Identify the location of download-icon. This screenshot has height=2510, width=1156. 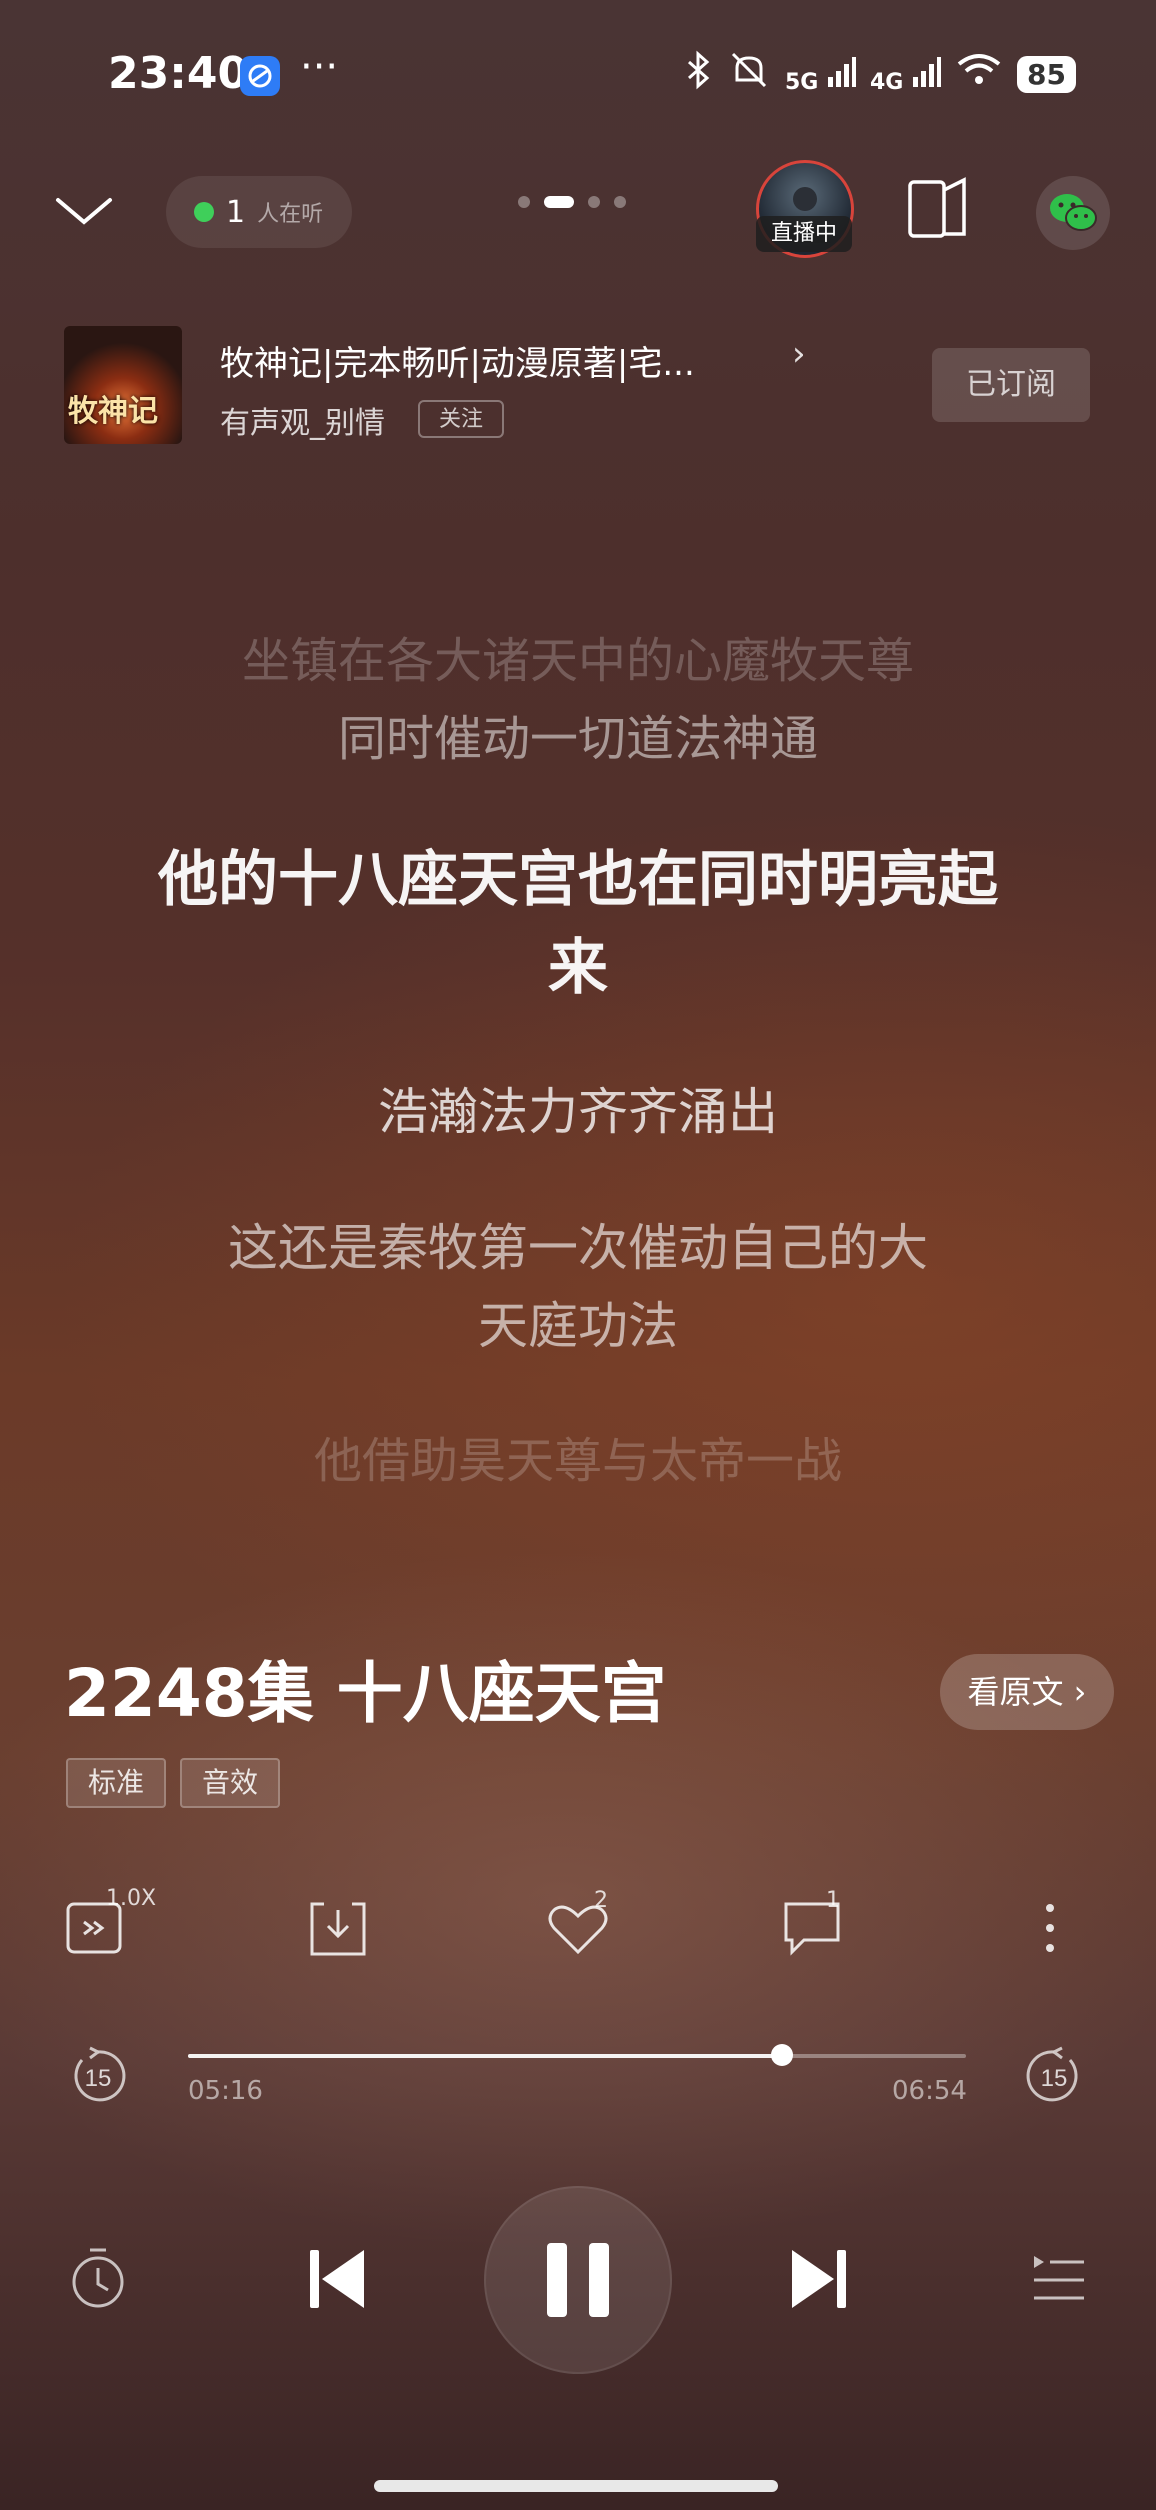
(338, 1929).